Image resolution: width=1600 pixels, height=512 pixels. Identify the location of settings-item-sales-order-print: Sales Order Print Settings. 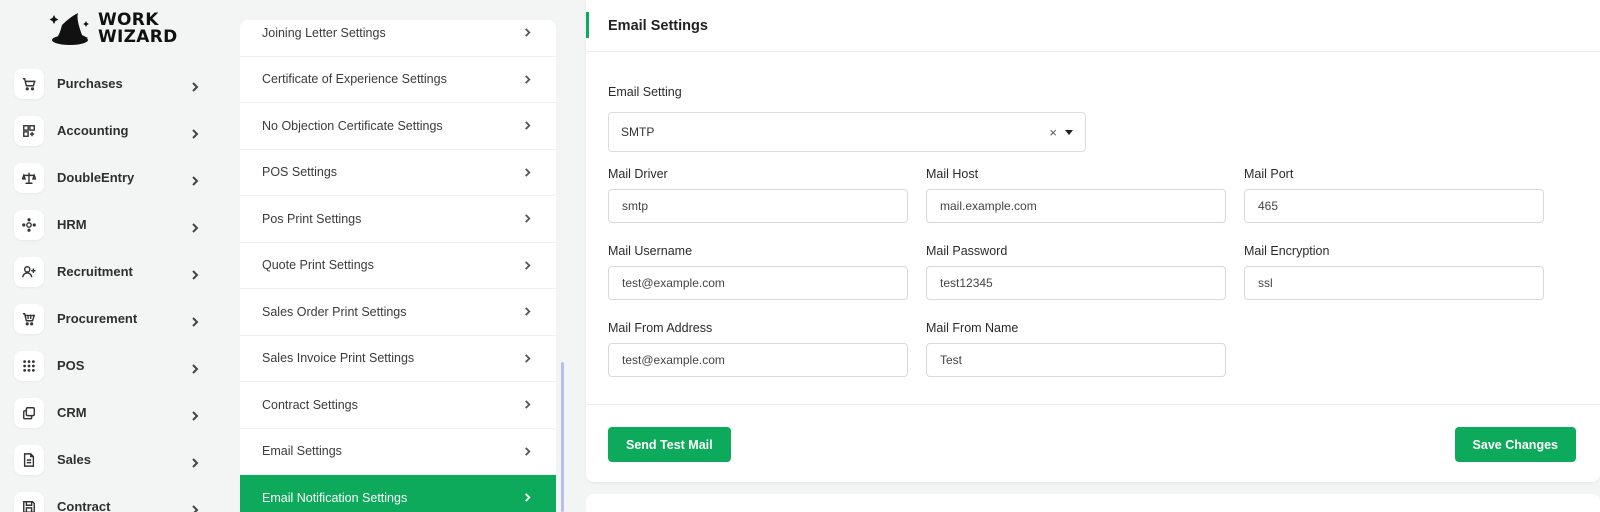
(398, 312).